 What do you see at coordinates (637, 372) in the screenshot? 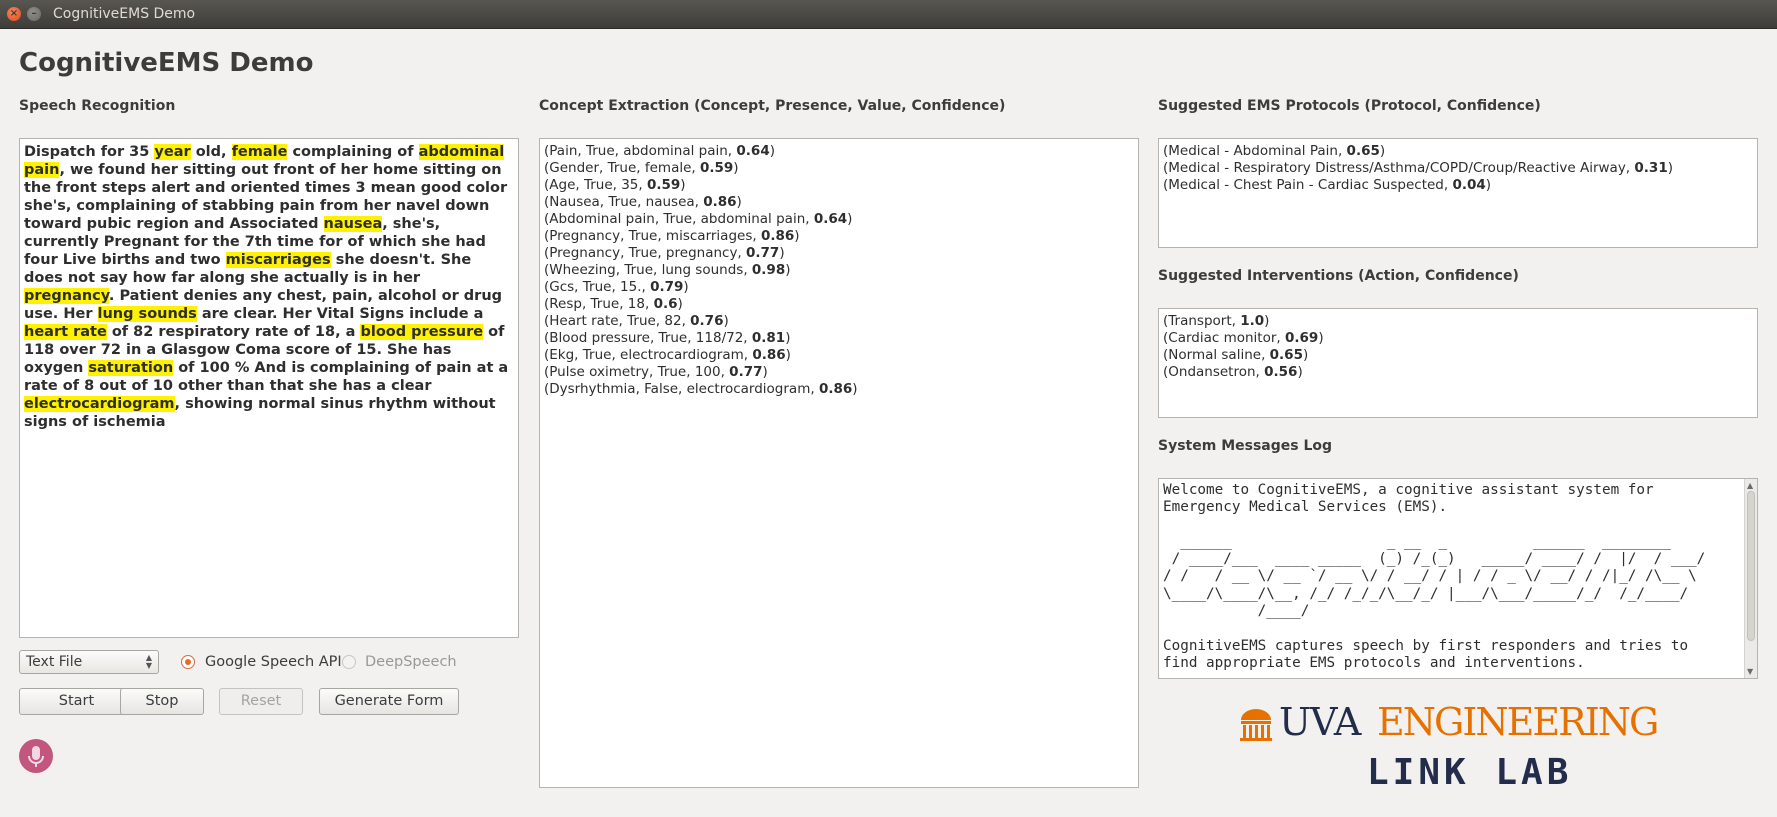
I see `concept-row-text: (Pulse oximetry, True, 100,` at bounding box center [637, 372].